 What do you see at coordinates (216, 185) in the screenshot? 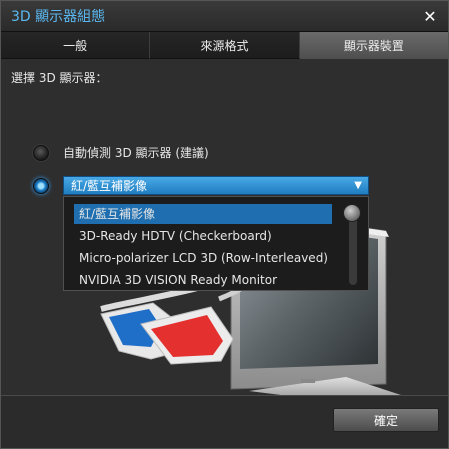
I see `display-type-dropdown: 紅/藍互補影像 ▼` at bounding box center [216, 185].